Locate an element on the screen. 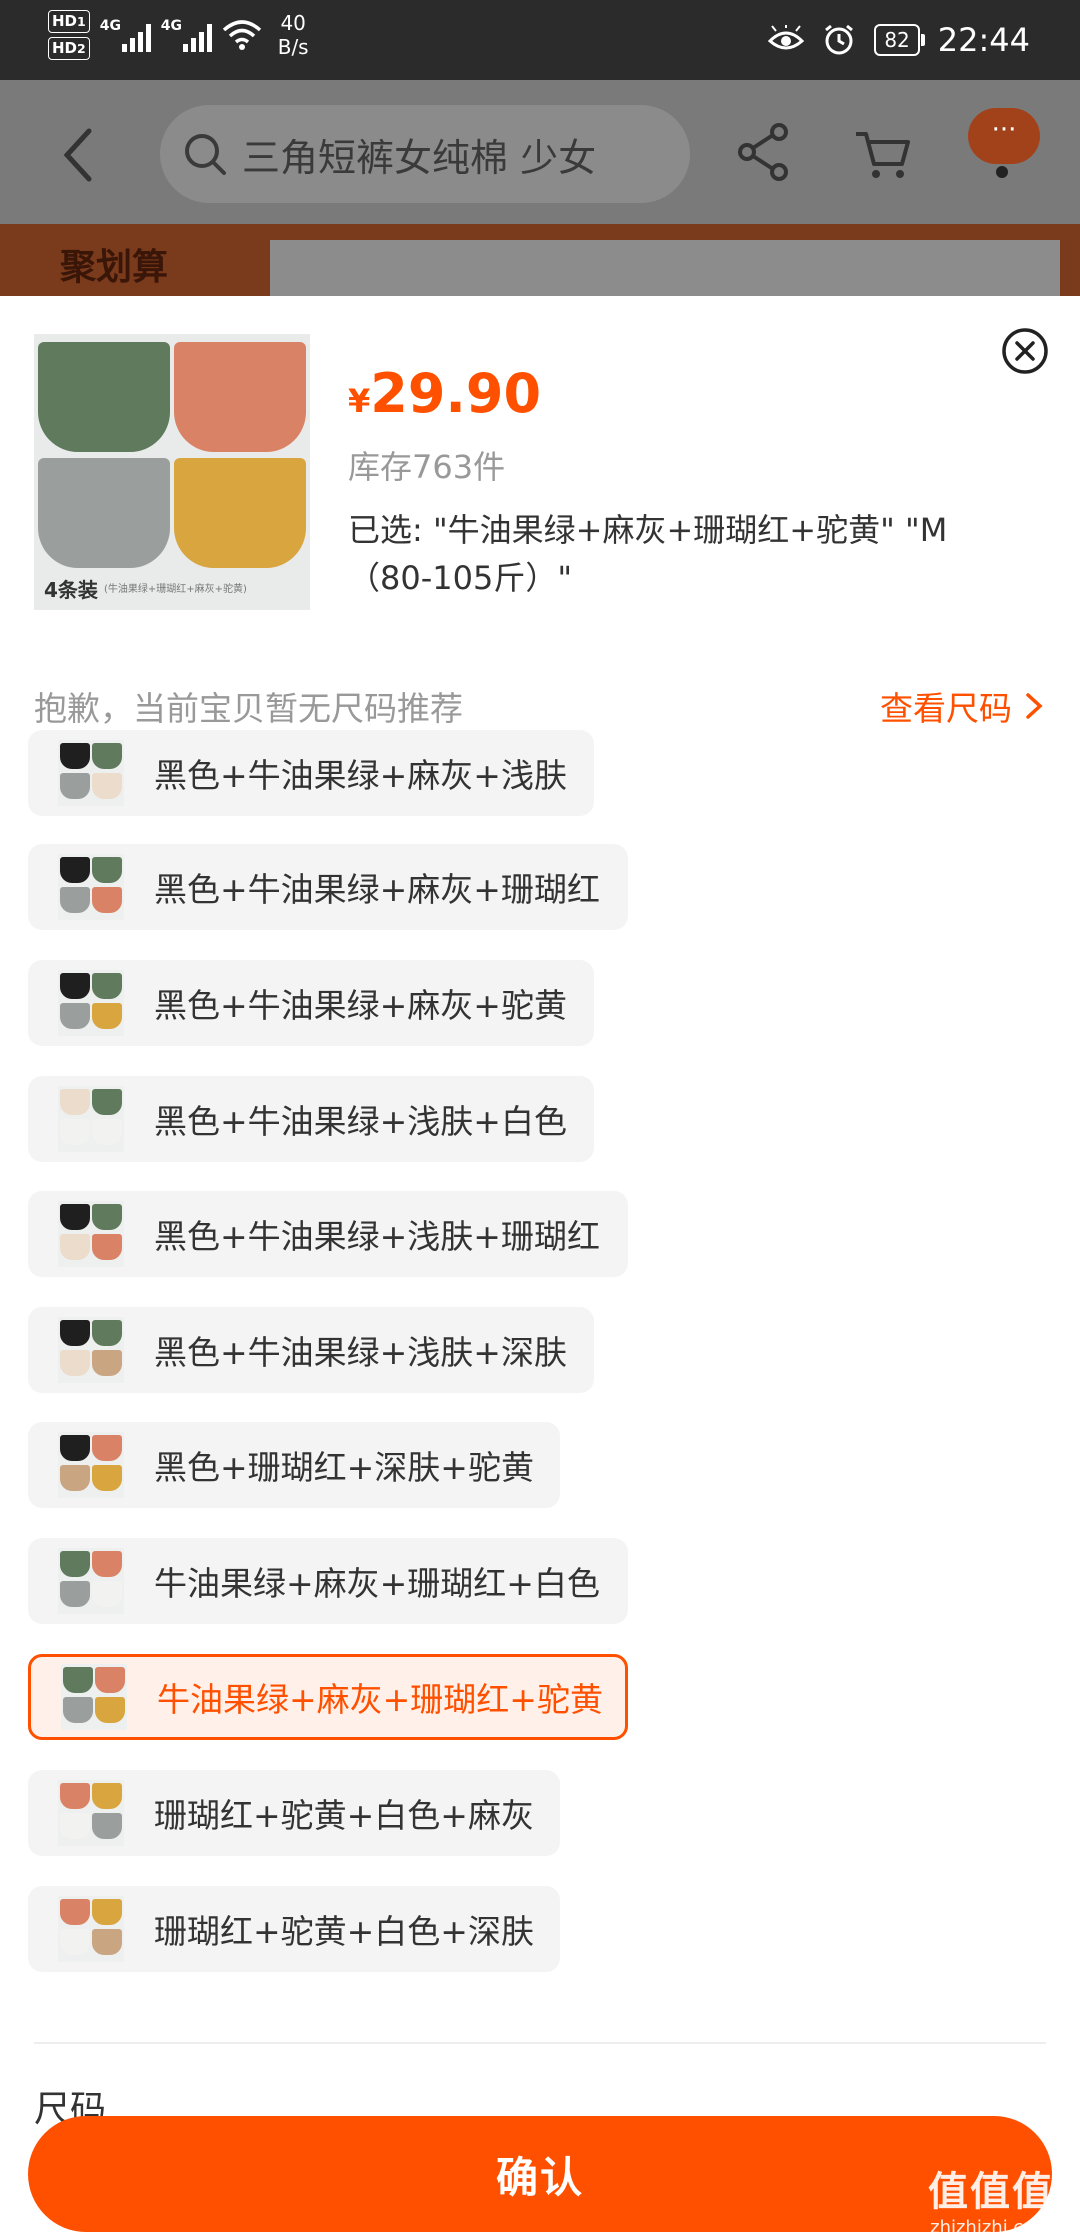 Image resolution: width=1080 pixels, height=2240 pixels. option-label: 黑色+牛油果绿+浅肤+珊瑚红 is located at coordinates (377, 1236).